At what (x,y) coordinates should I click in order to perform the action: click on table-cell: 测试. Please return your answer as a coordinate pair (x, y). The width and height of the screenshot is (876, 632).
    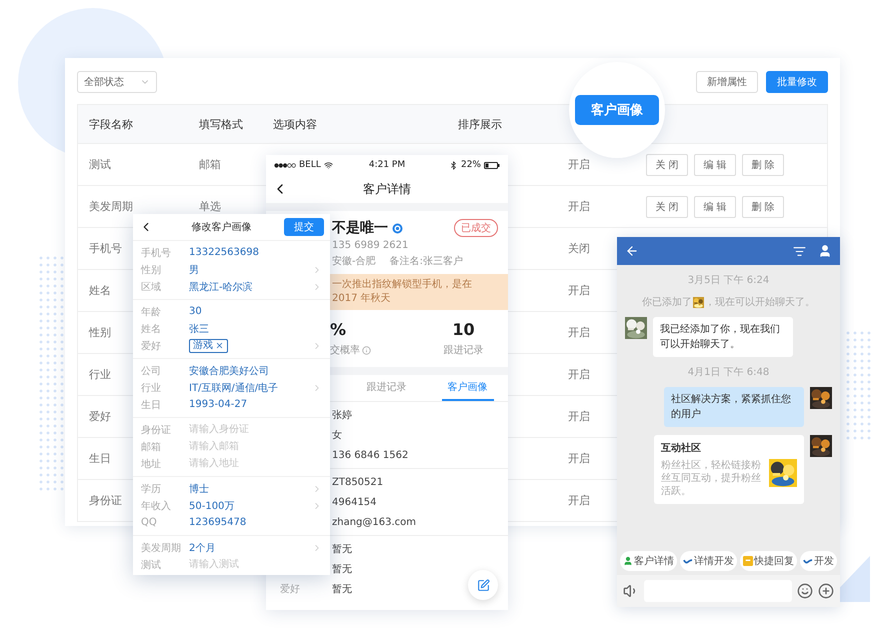
    Looking at the image, I should click on (100, 164).